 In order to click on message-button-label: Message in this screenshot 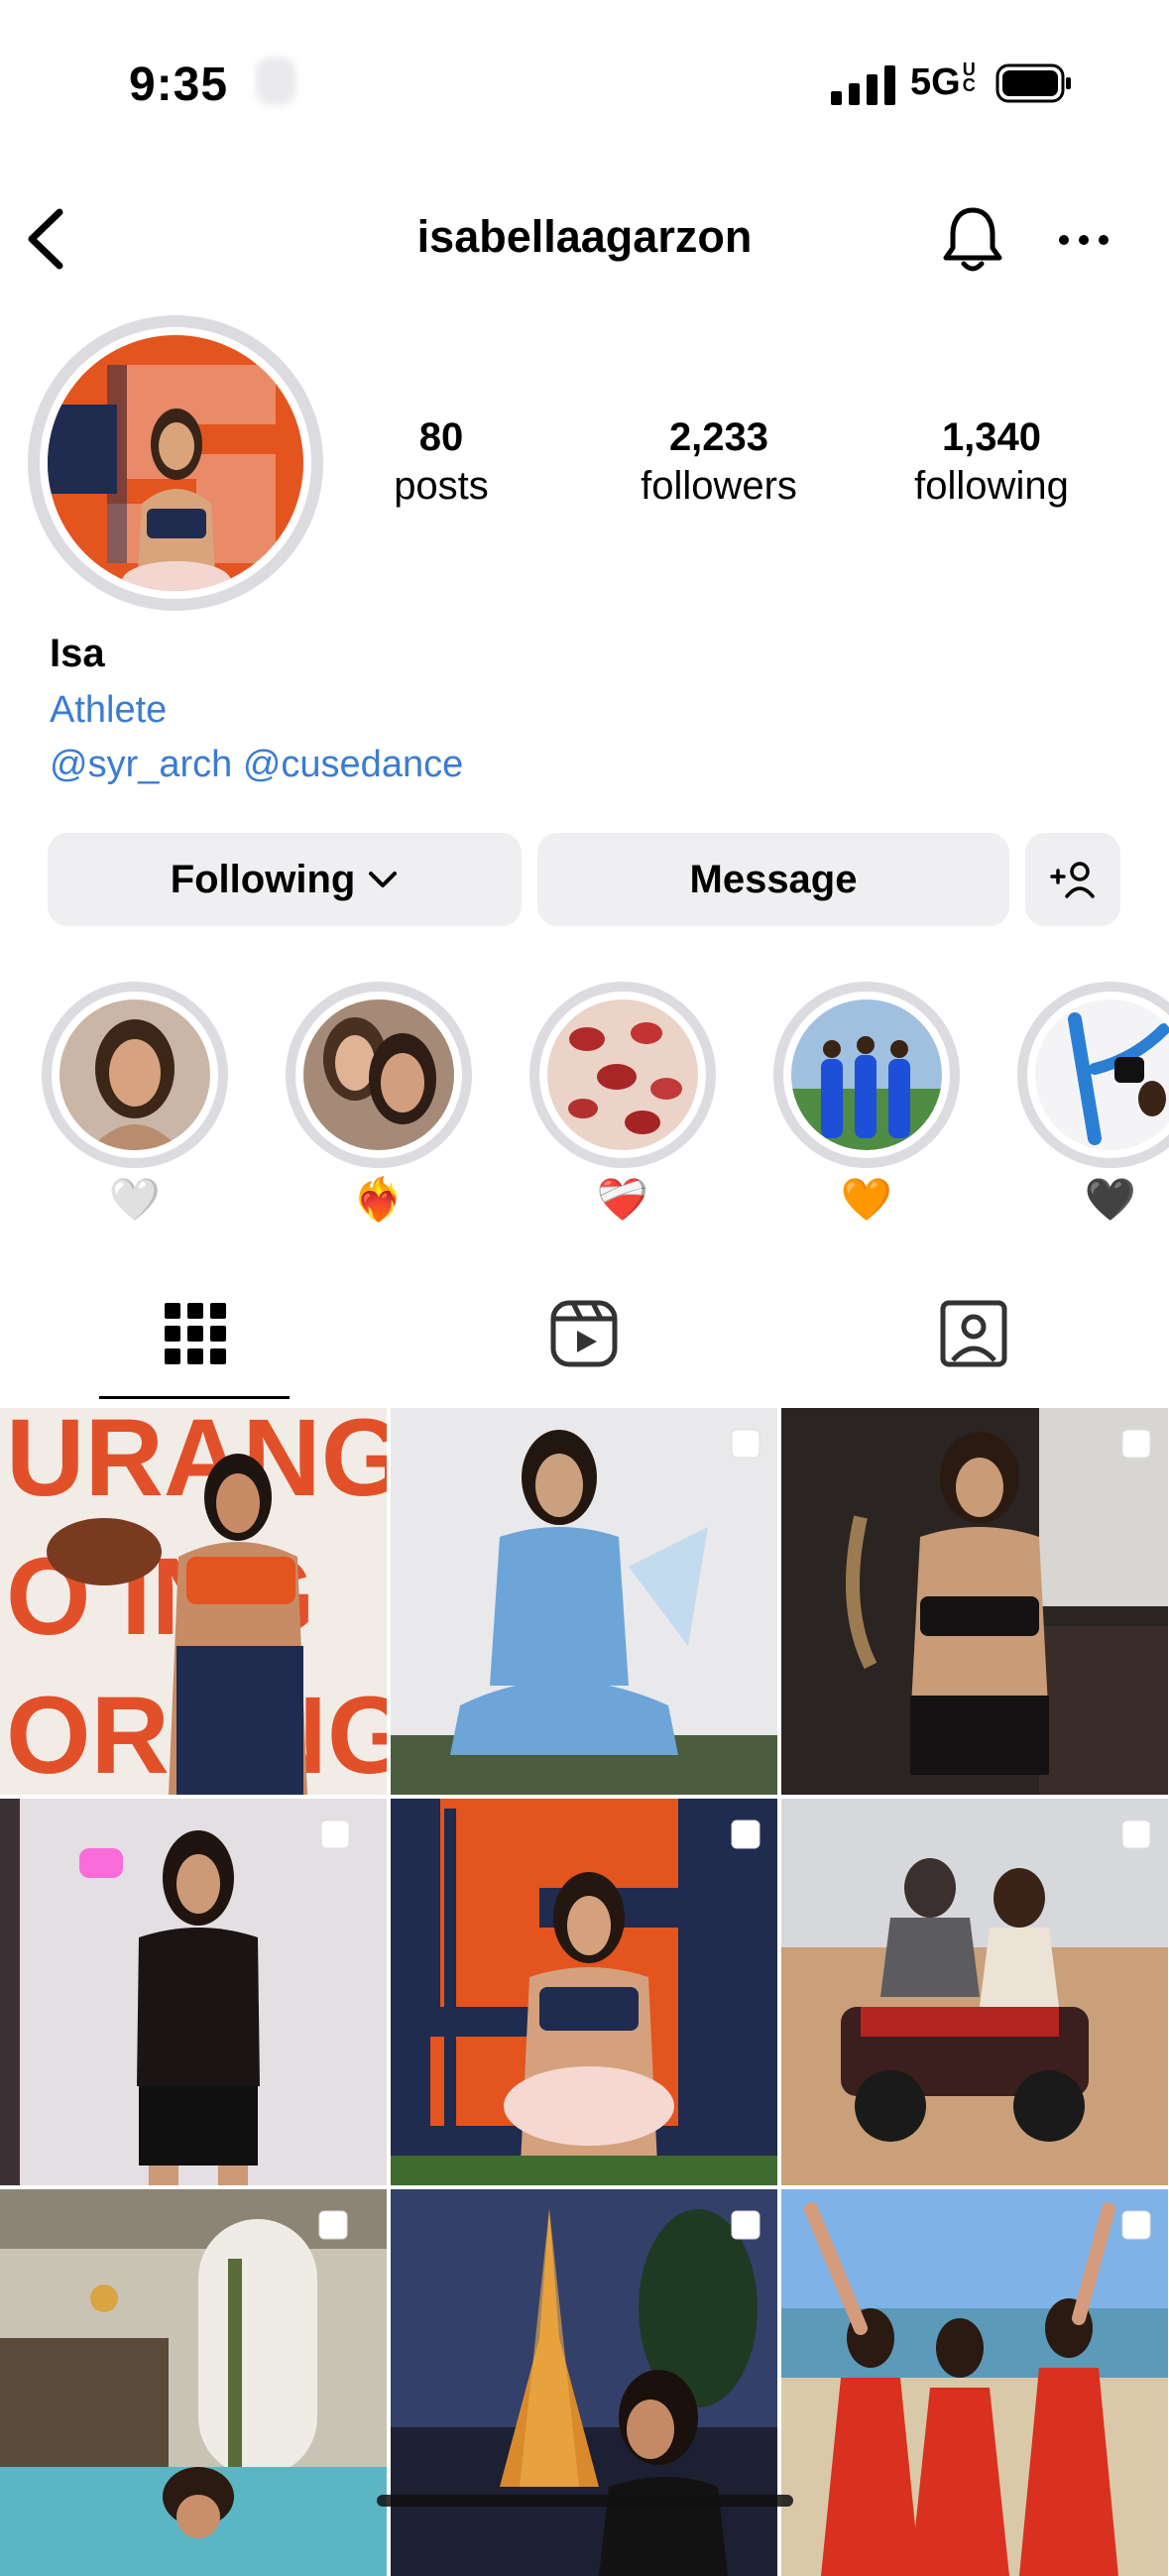, I will do `click(773, 879)`.